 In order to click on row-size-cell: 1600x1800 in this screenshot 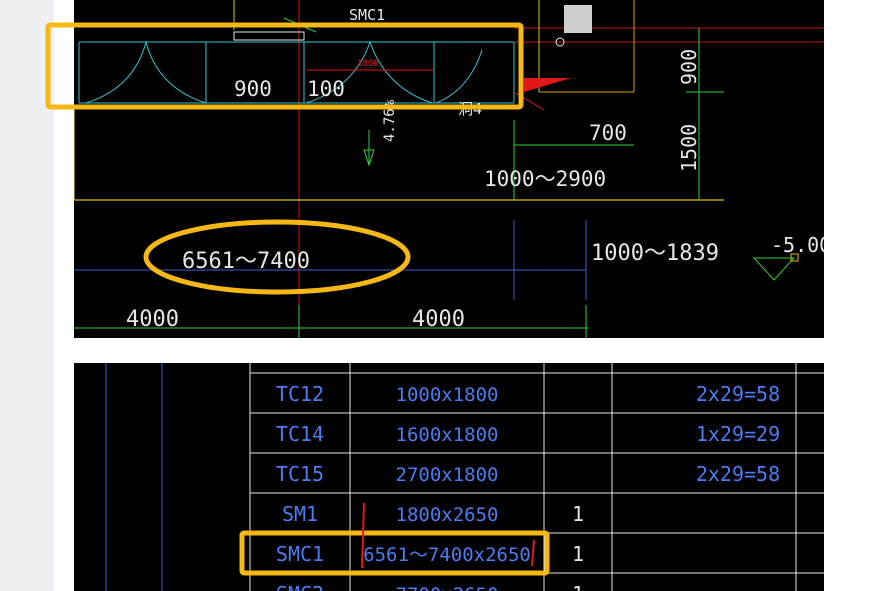, I will do `click(447, 435)`.